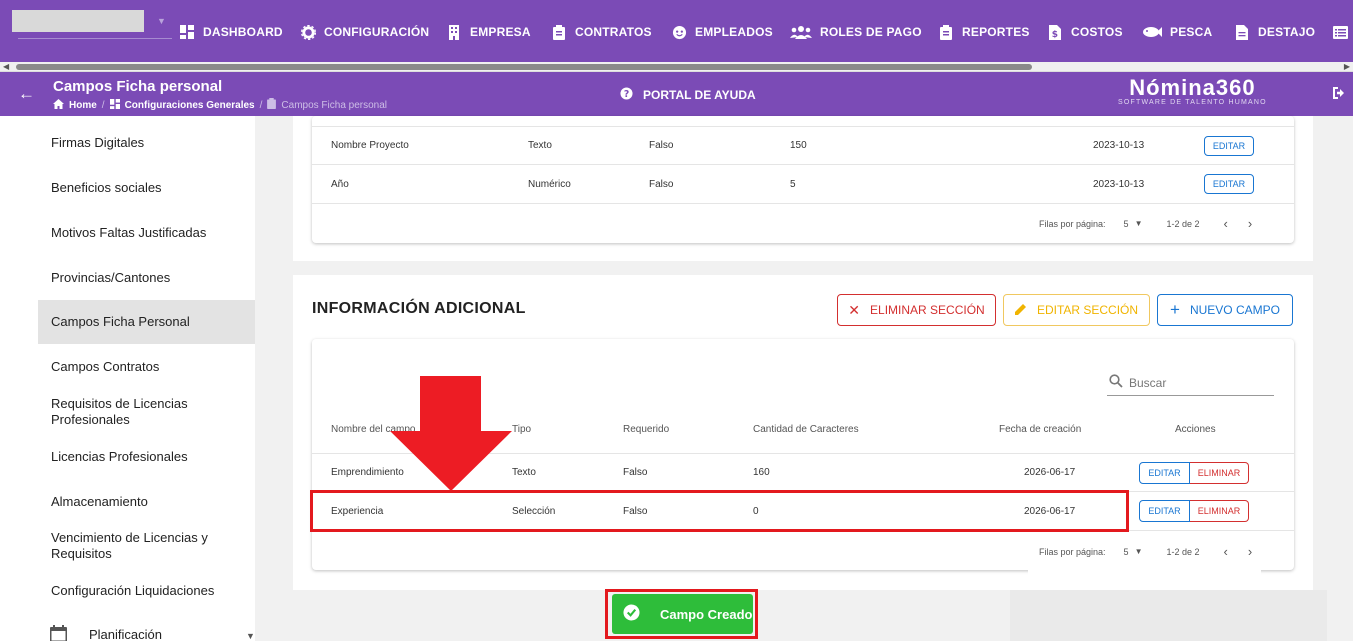 The width and height of the screenshot is (1353, 641). Describe the element at coordinates (798, 145) in the screenshot. I see `cell-chars: 150` at that location.